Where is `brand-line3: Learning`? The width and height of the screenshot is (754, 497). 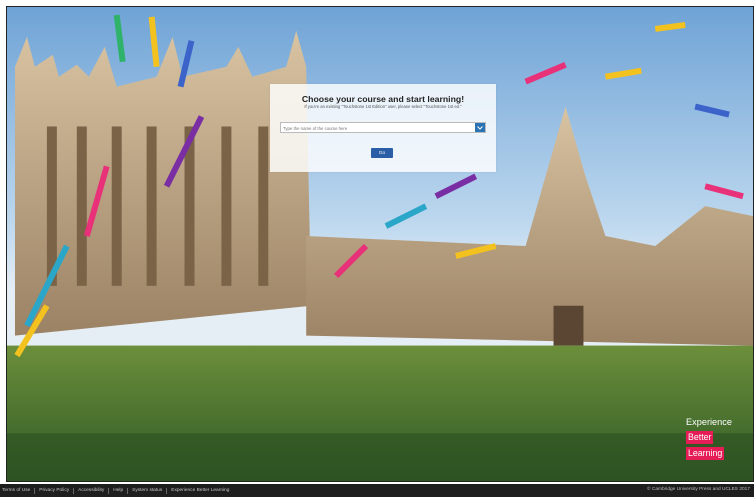
brand-line3: Learning is located at coordinates (705, 453).